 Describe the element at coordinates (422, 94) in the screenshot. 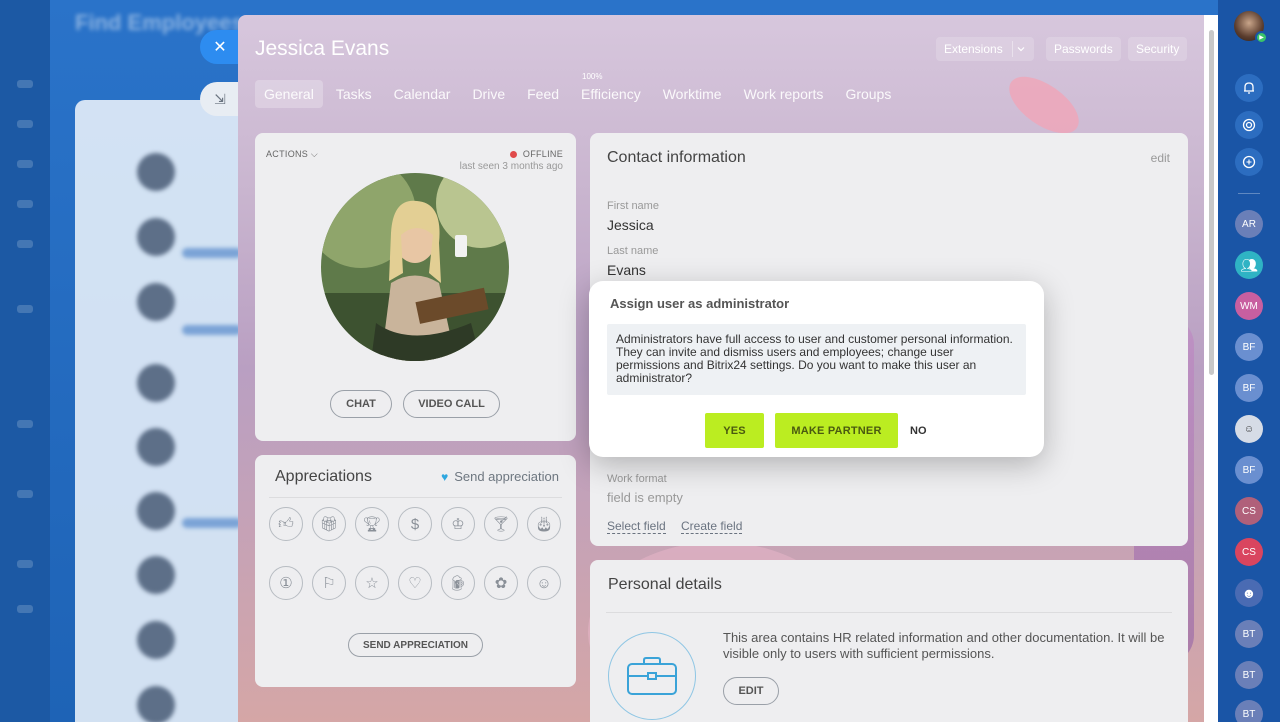

I see `tab-calendar: Calendar` at that location.